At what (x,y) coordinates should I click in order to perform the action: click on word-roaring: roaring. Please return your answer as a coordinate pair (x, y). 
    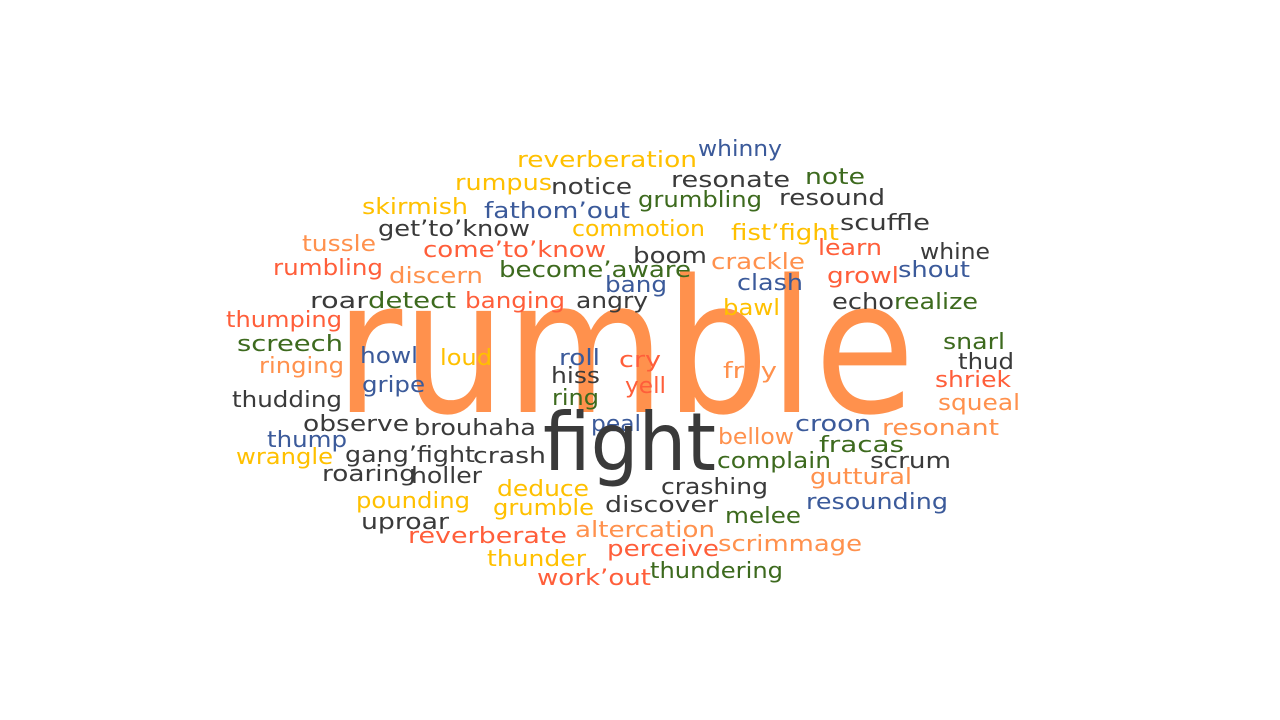
    Looking at the image, I should click on (369, 474).